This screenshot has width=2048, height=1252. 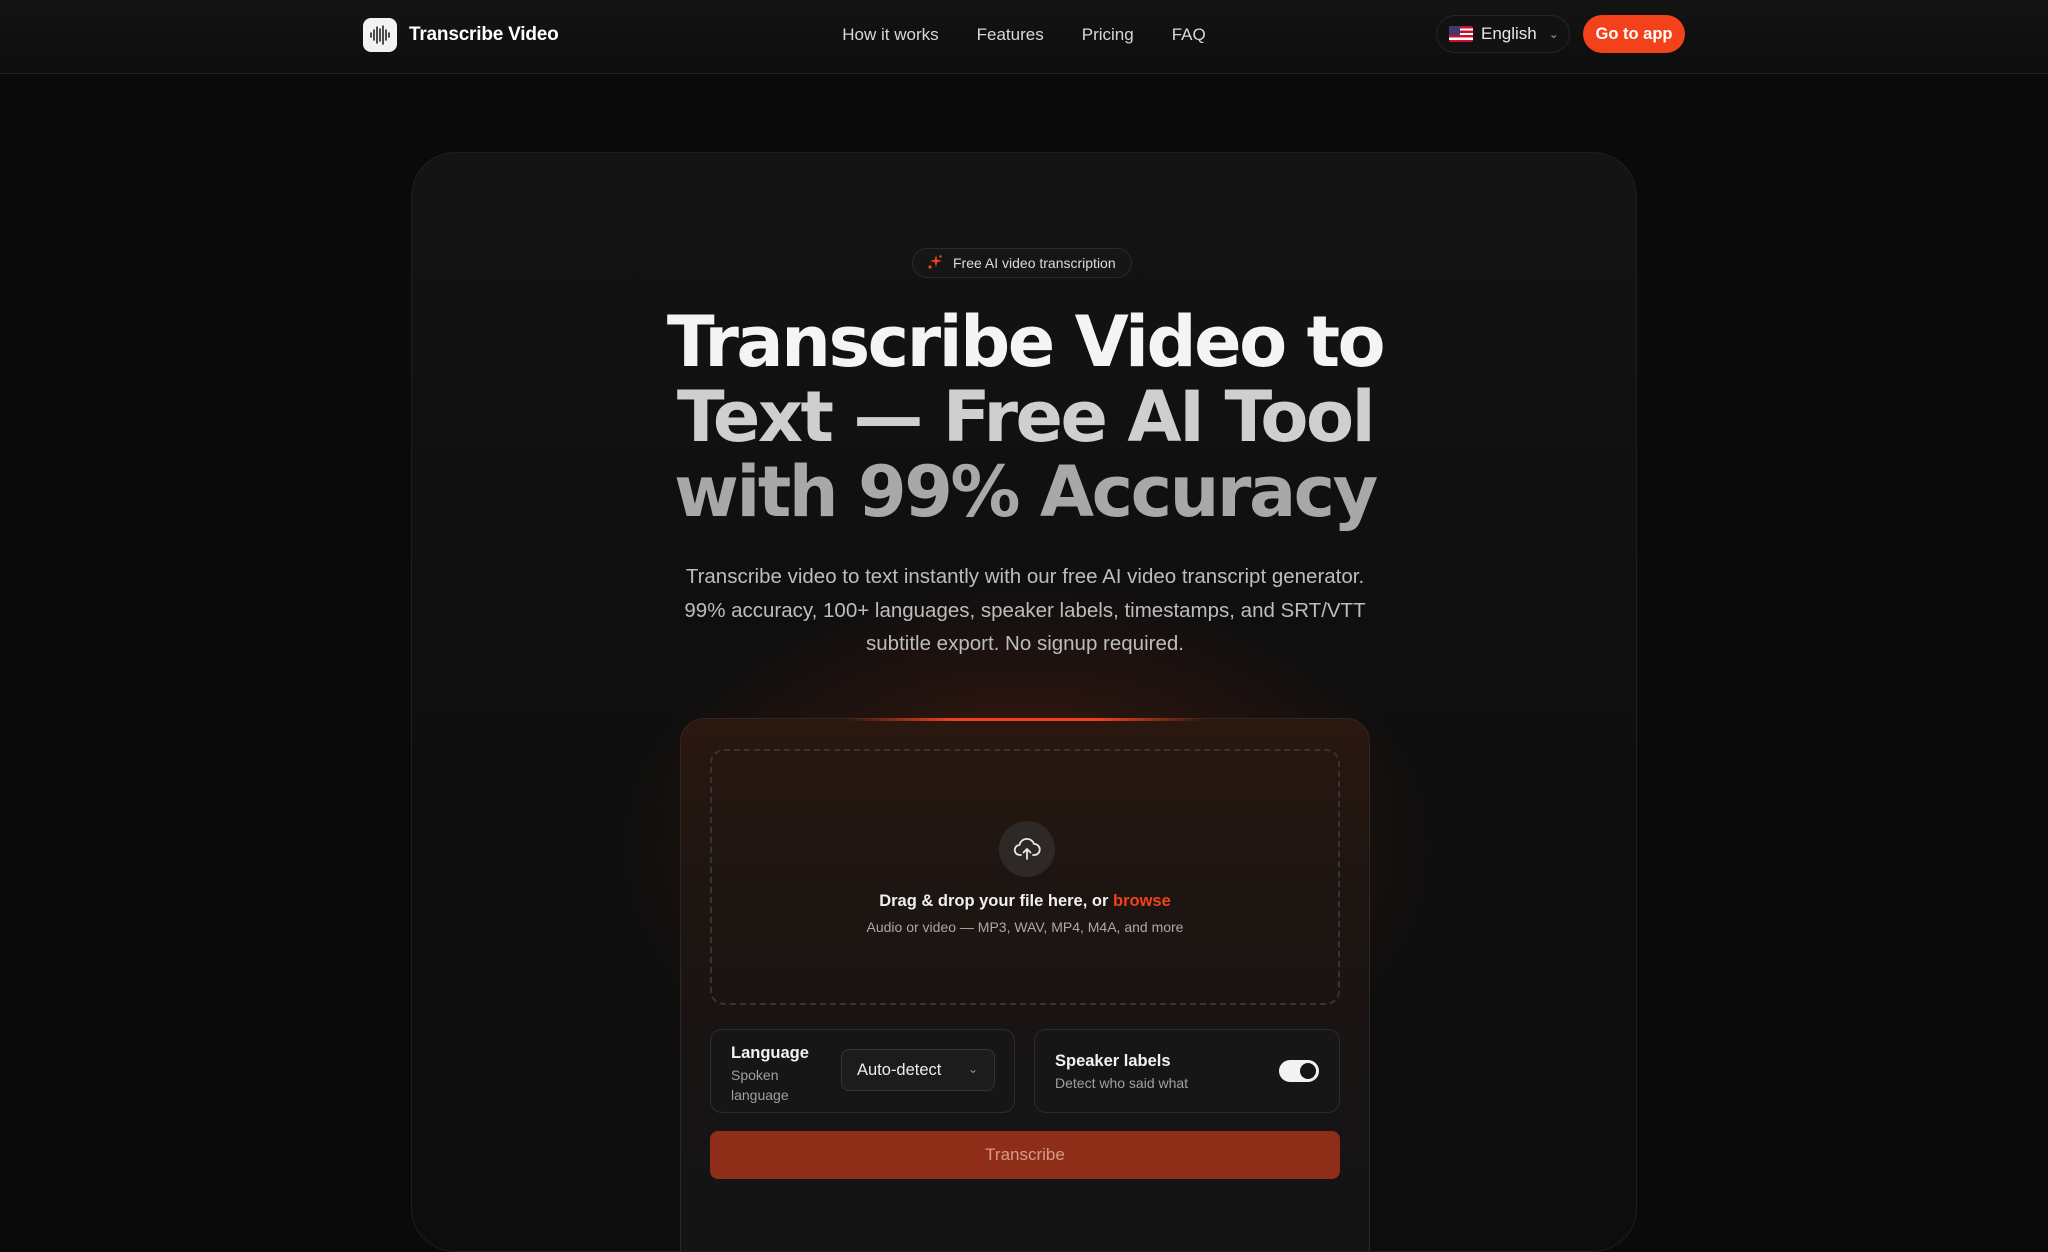 I want to click on brand-link: Transcribe Video, so click(x=461, y=35).